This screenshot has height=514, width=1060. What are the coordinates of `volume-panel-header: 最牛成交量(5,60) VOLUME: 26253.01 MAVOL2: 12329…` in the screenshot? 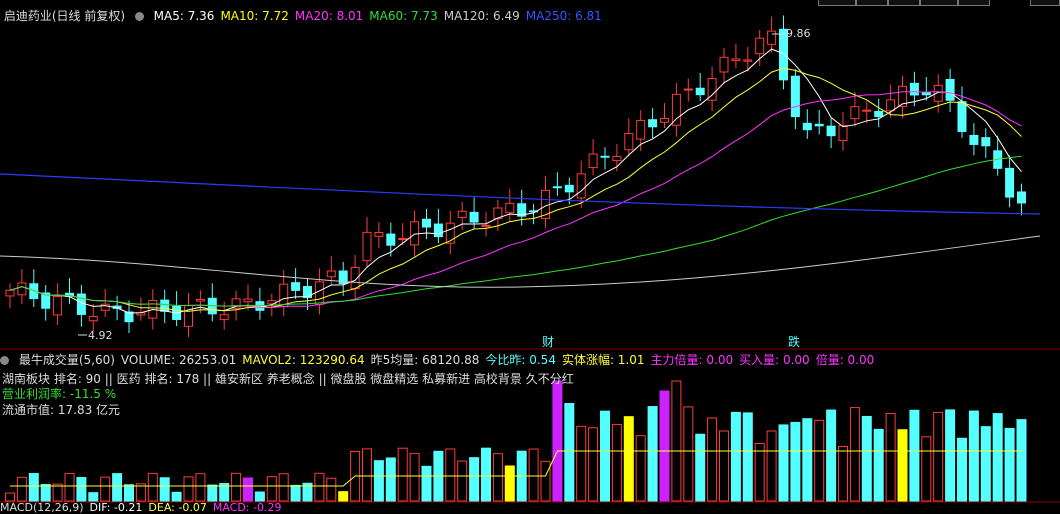 It's located at (530, 360).